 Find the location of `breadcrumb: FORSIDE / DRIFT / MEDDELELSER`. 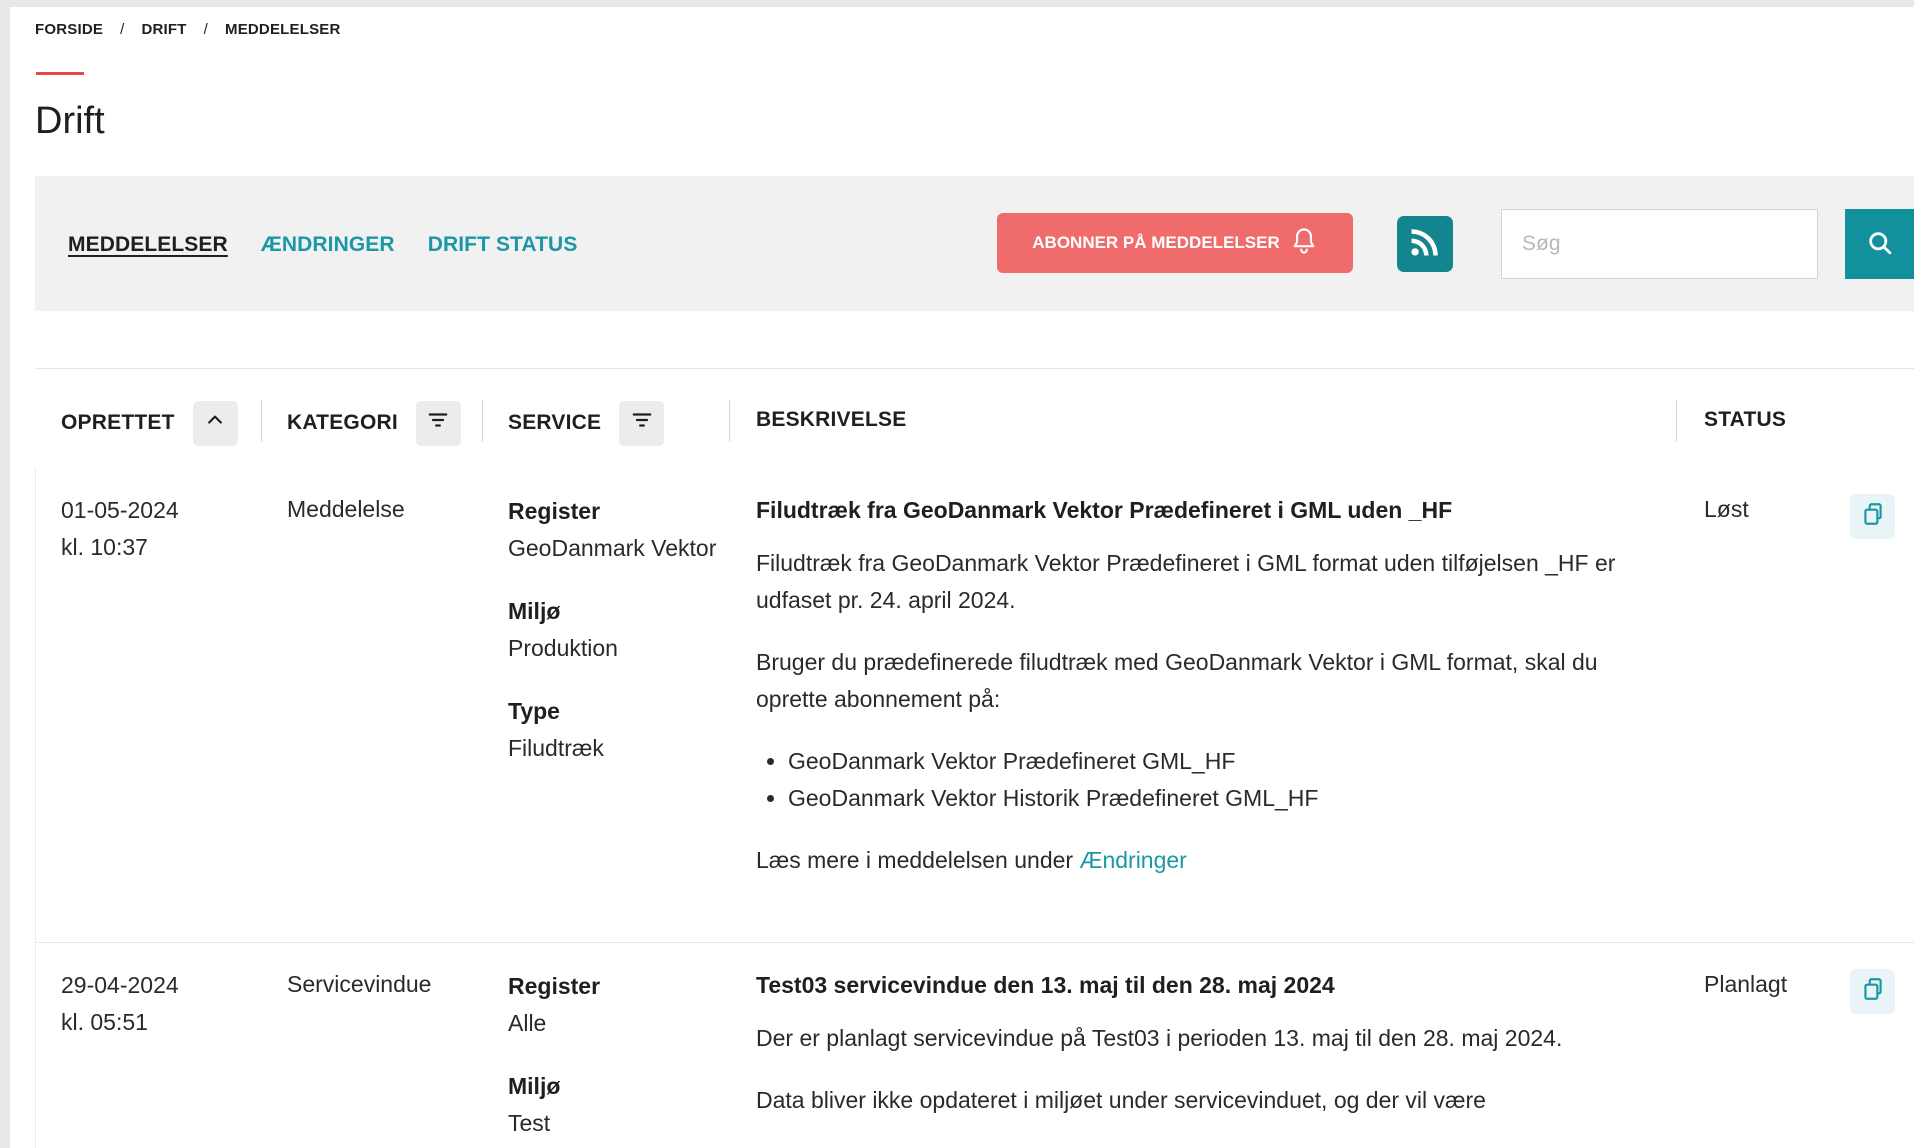

breadcrumb: FORSIDE / DRIFT / MEDDELELSER is located at coordinates (188, 29).